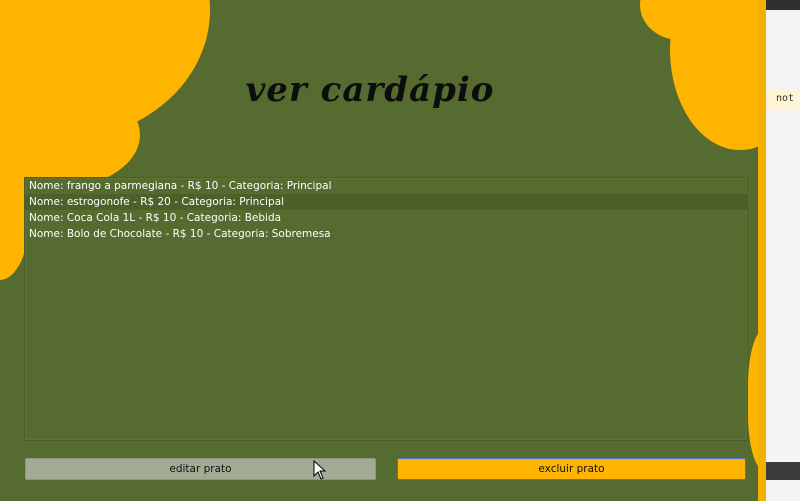 This screenshot has width=800, height=501. What do you see at coordinates (783, 490) in the screenshot?
I see `editor-status-area` at bounding box center [783, 490].